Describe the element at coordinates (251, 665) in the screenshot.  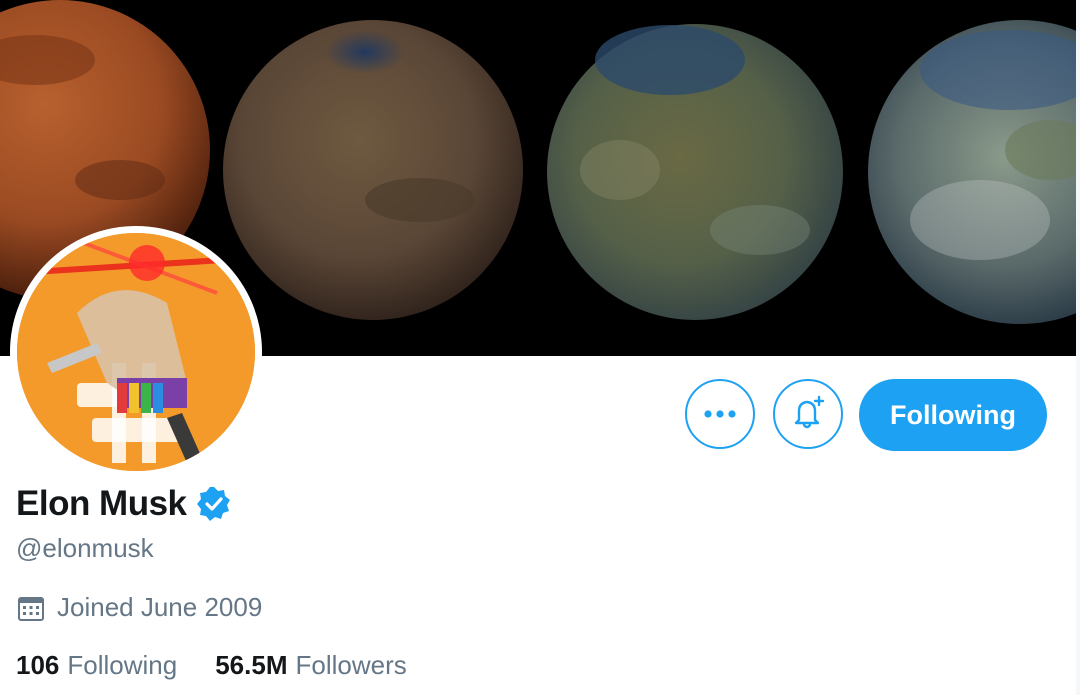
I see `followers-count: 56.5M` at that location.